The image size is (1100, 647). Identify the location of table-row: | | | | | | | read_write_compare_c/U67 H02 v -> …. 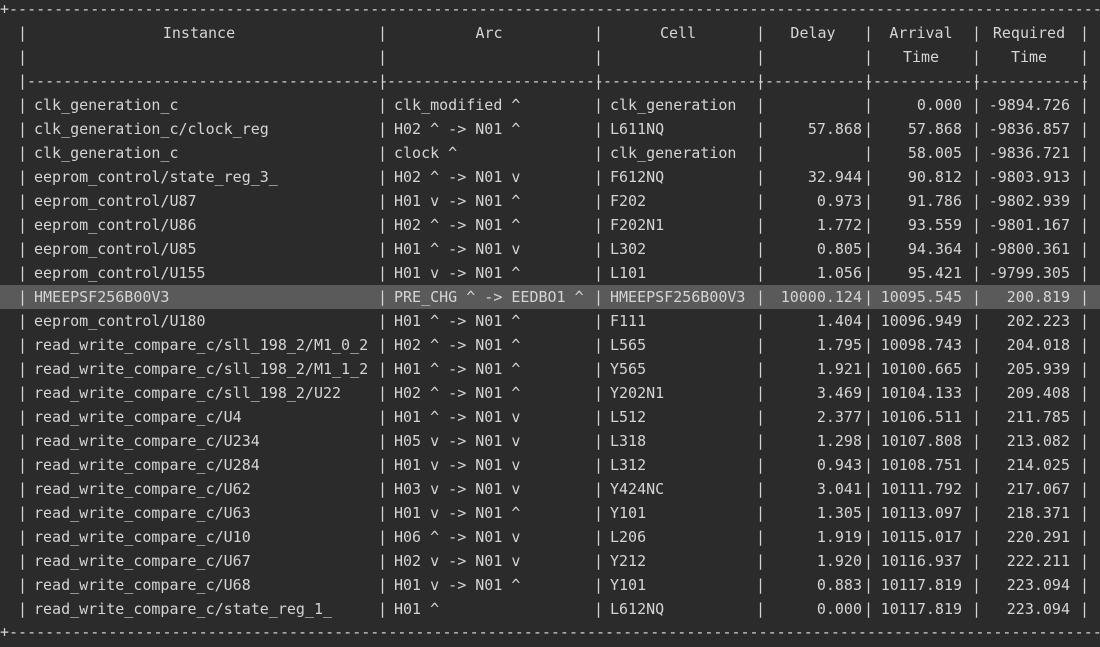
(550, 561).